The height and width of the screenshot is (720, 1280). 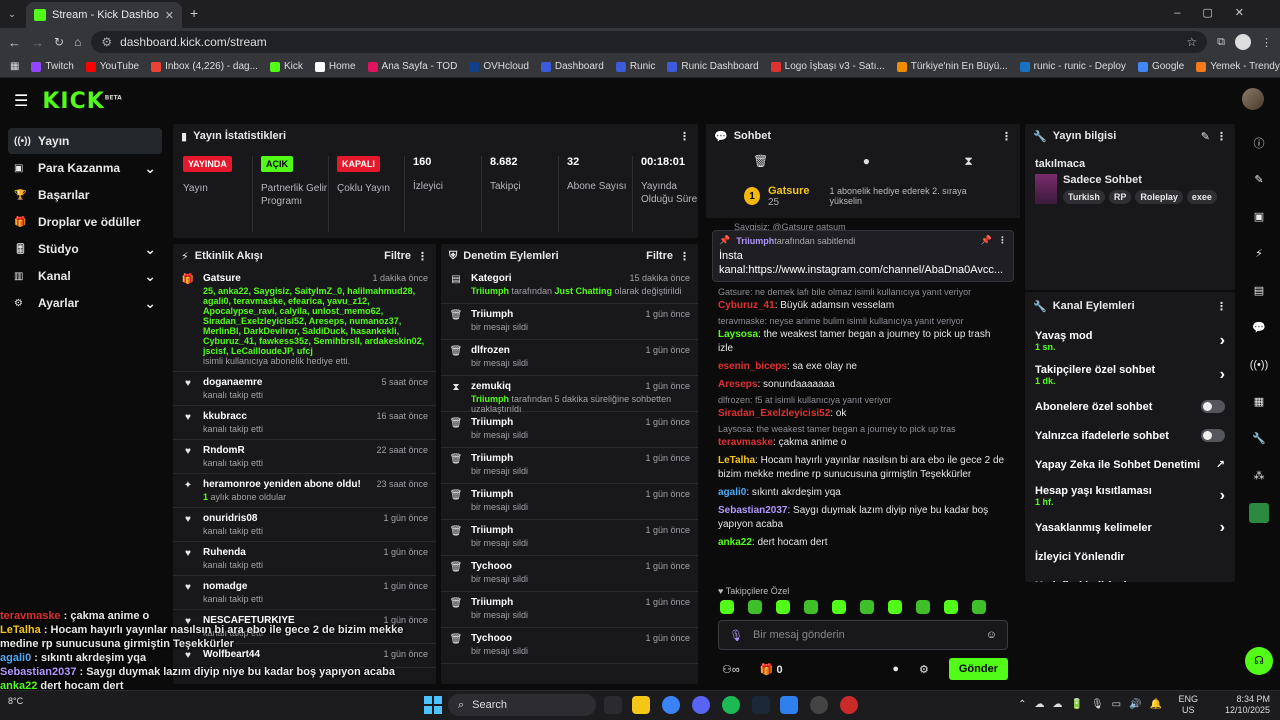 I want to click on stream-tag: exee, so click(x=1201, y=197).